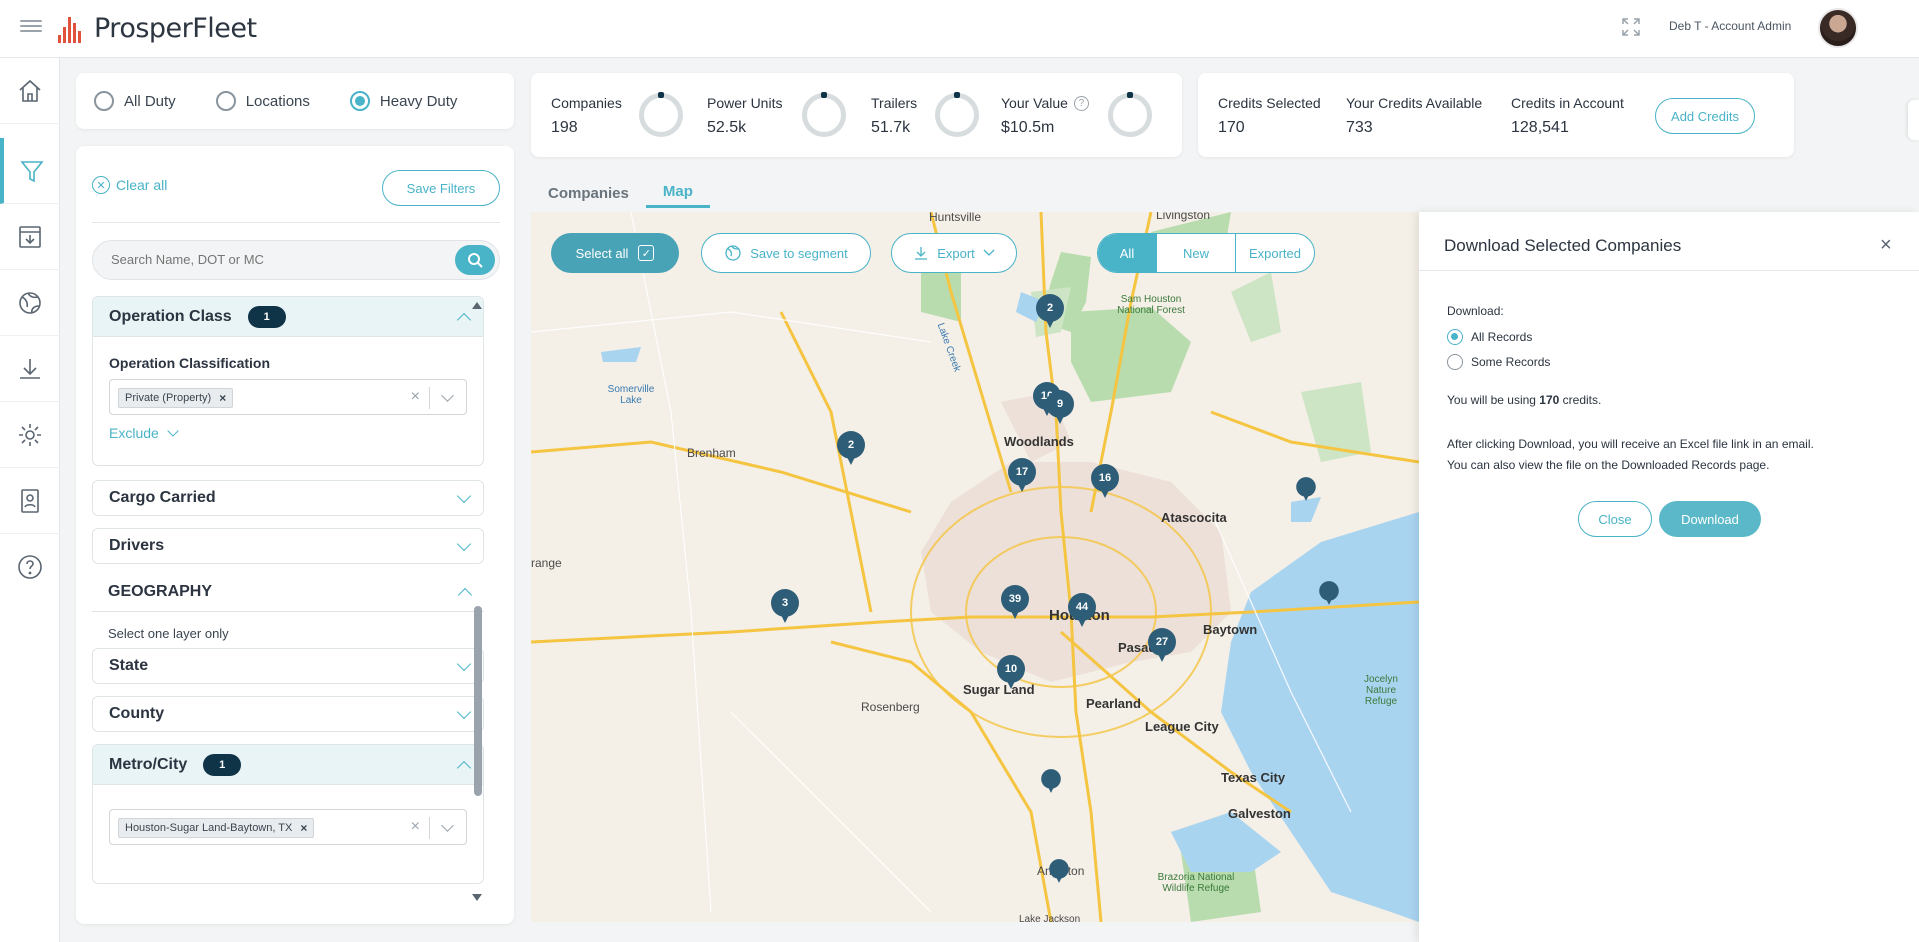  What do you see at coordinates (1011, 672) in the screenshot?
I see `map-cluster-pin: 10` at bounding box center [1011, 672].